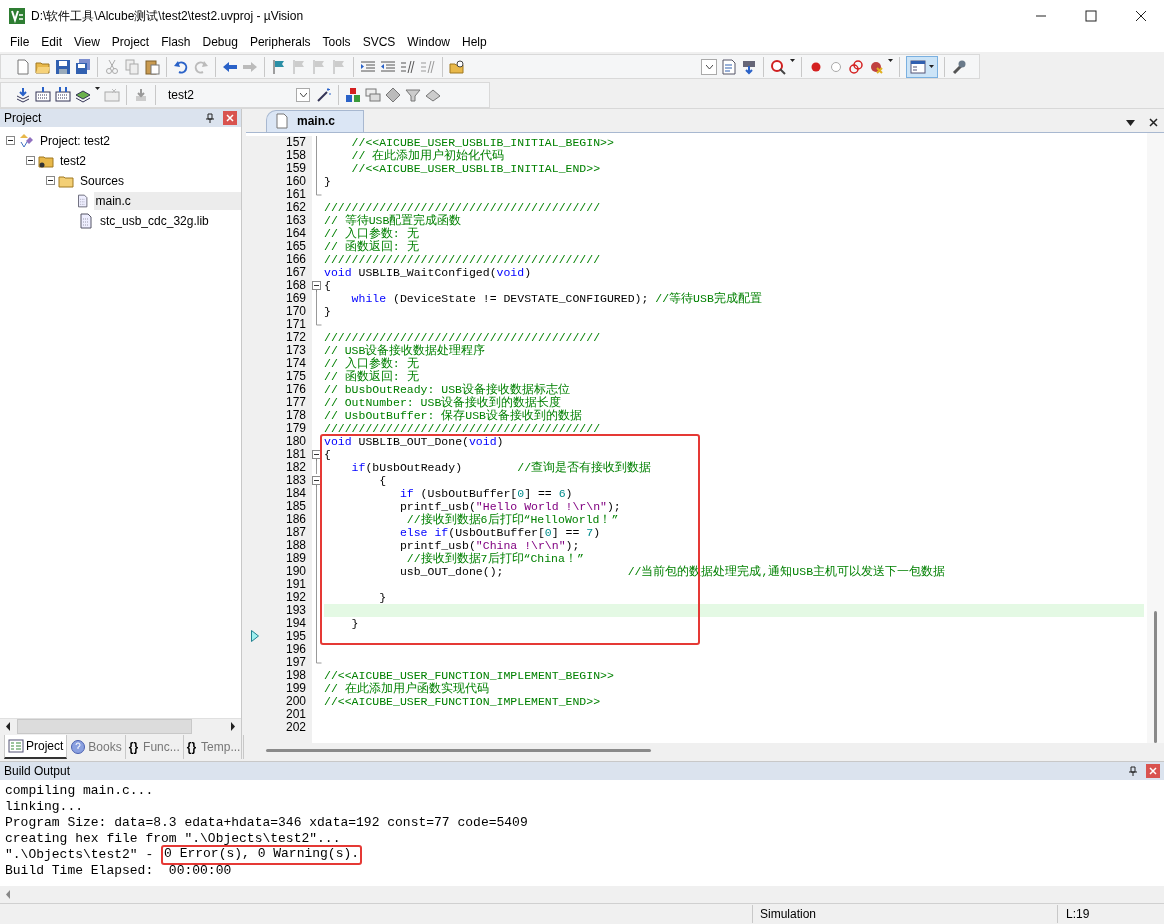  Describe the element at coordinates (295, 467) in the screenshot. I see `line-number: 182` at that location.